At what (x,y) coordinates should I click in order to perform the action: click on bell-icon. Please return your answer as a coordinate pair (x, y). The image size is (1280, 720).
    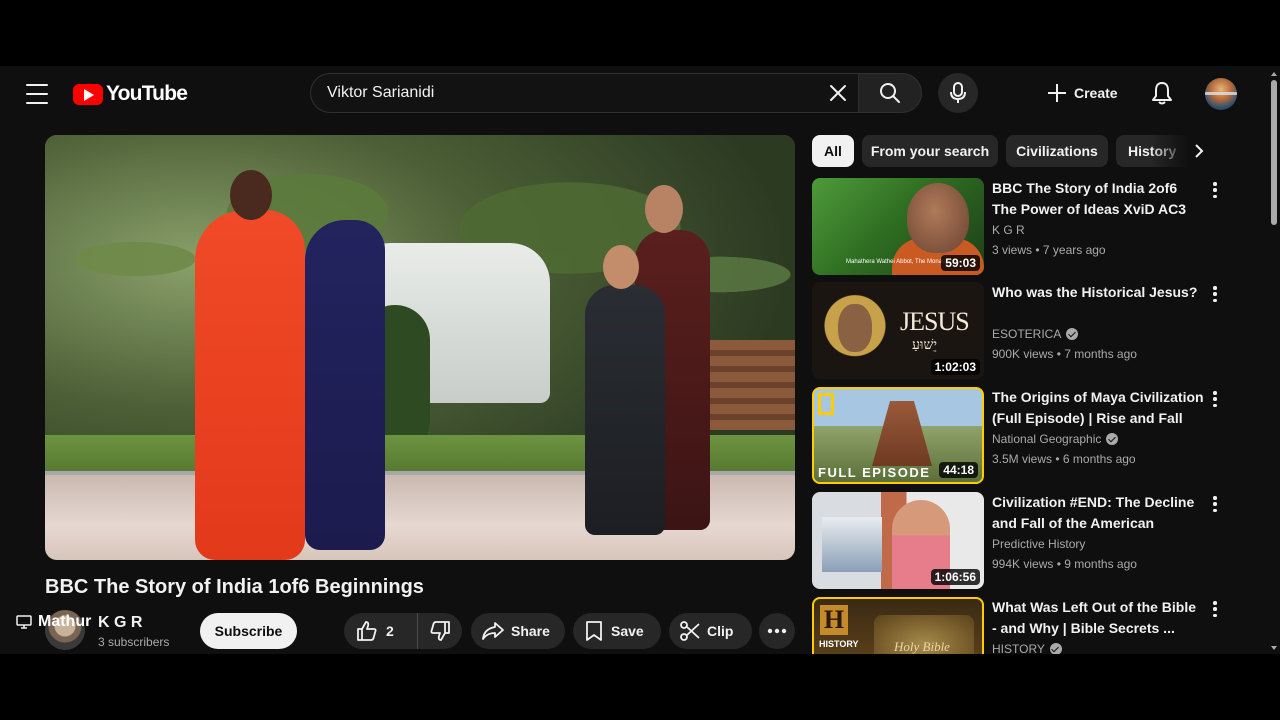
    Looking at the image, I should click on (1162, 93).